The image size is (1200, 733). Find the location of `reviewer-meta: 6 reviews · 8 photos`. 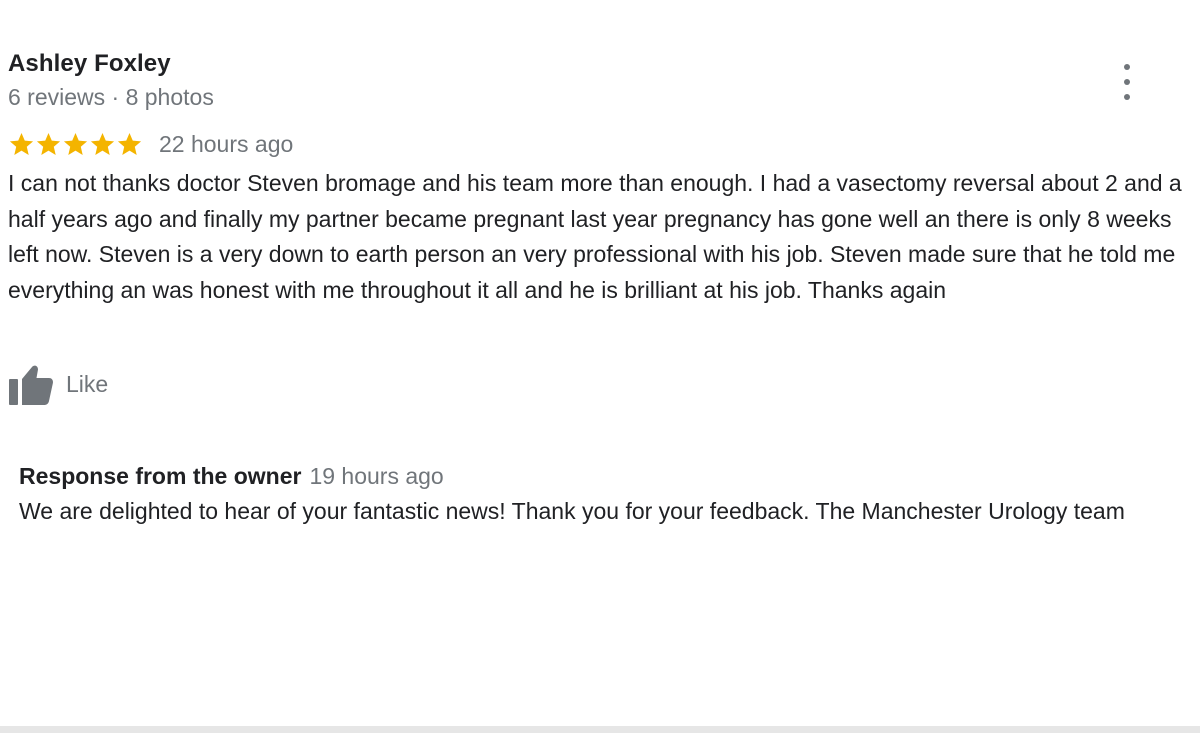

reviewer-meta: 6 reviews · 8 photos is located at coordinates (111, 97).